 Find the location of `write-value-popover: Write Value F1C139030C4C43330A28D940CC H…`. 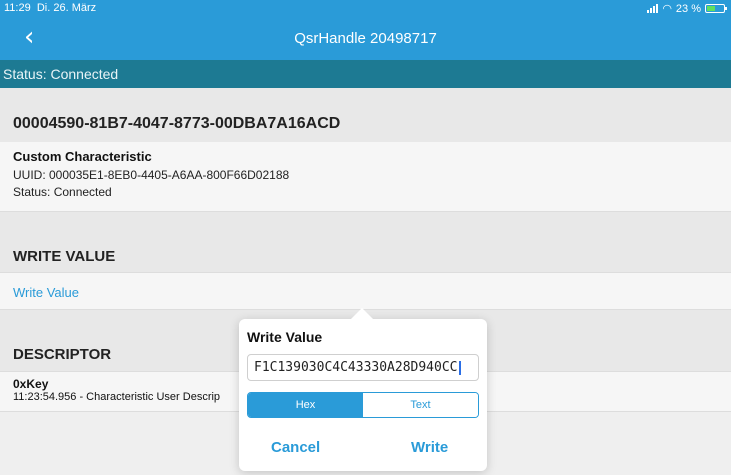

write-value-popover: Write Value F1C139030C4C43330A28D940CC H… is located at coordinates (363, 389).